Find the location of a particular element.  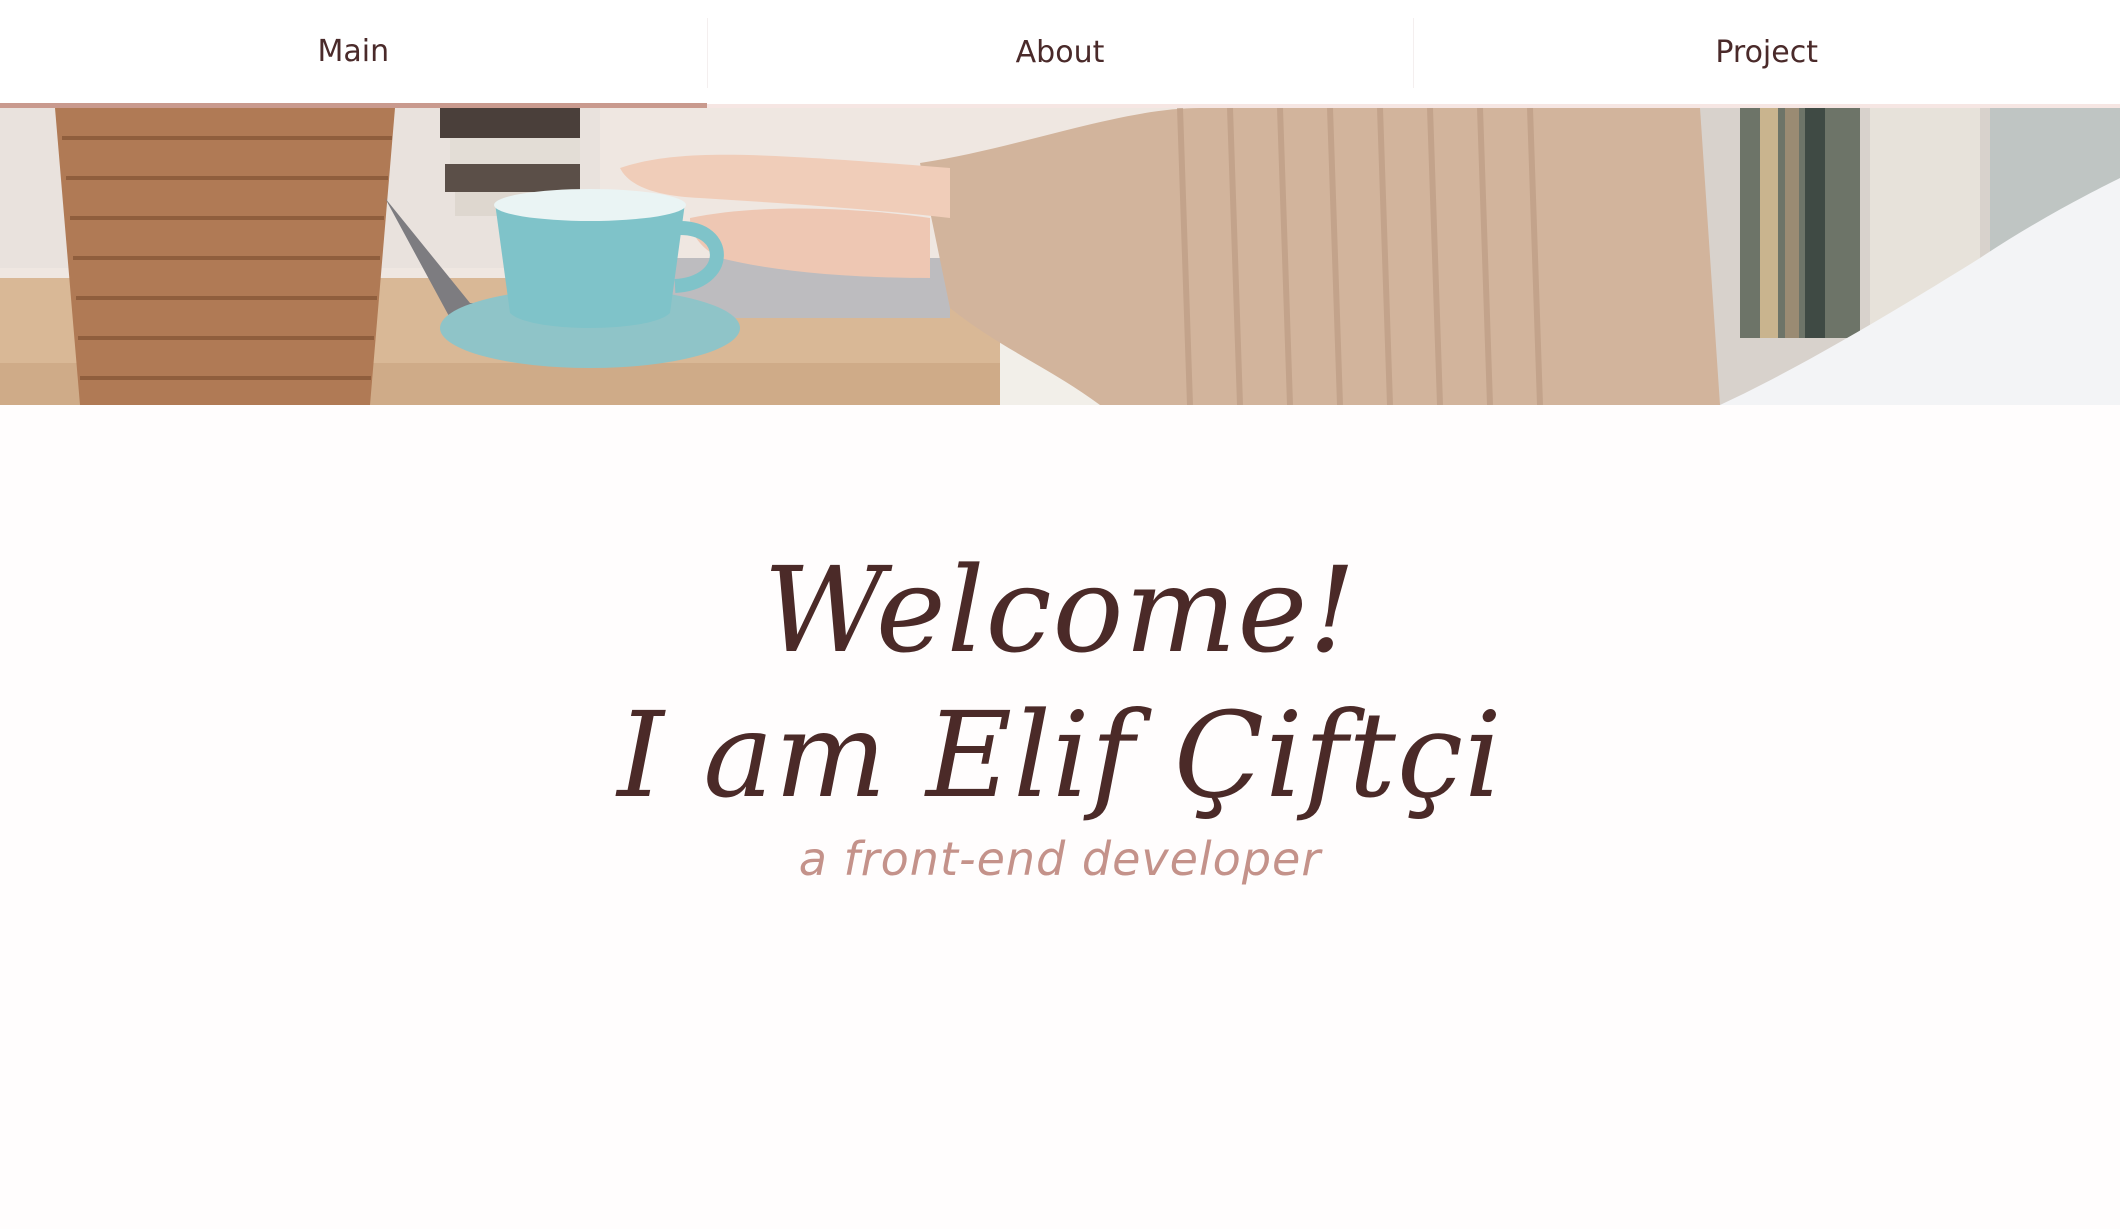

main-nav: Main About Project is located at coordinates (1060, 54).